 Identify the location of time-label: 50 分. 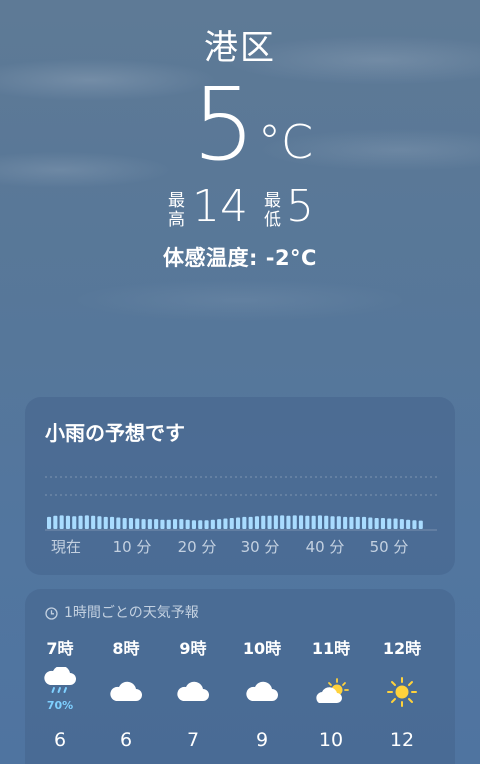
(389, 547).